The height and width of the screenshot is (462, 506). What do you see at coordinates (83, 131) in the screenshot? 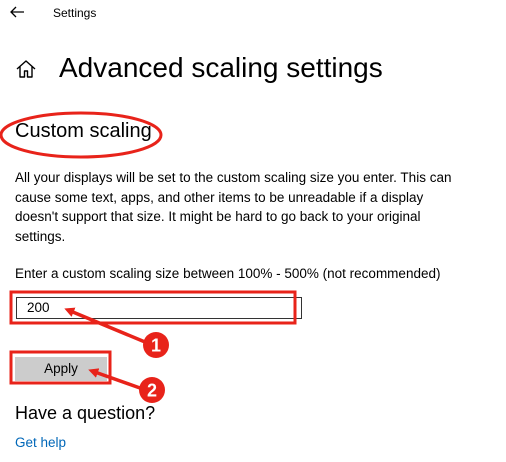
I see `custom-scaling-heading: Custom scaling` at bounding box center [83, 131].